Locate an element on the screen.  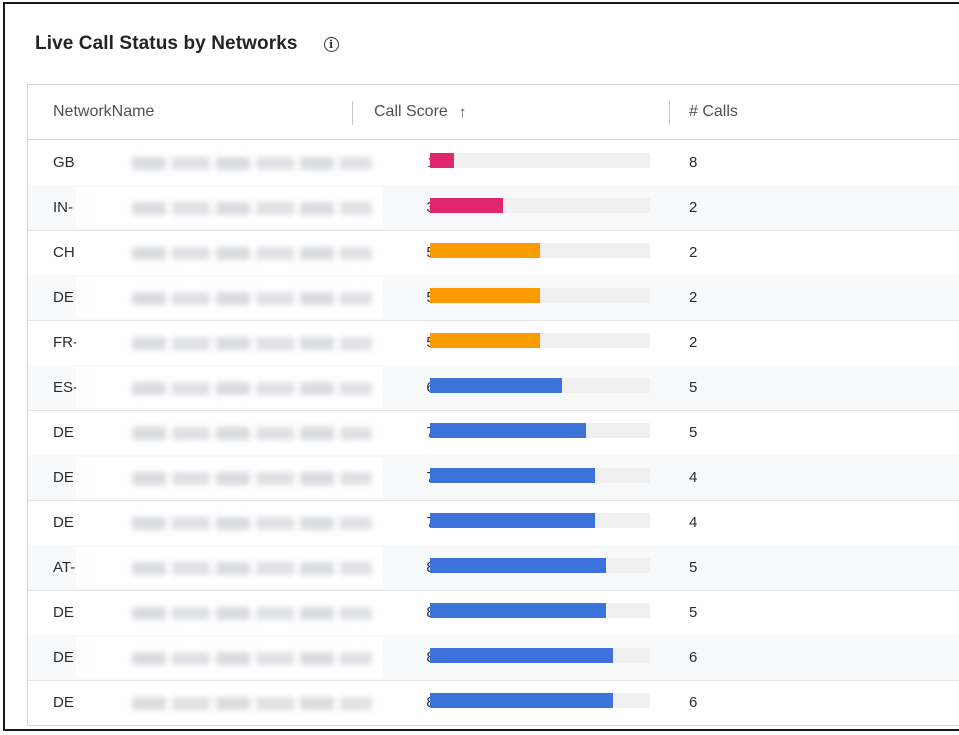
network-name-cell: ES- is located at coordinates (66, 387).